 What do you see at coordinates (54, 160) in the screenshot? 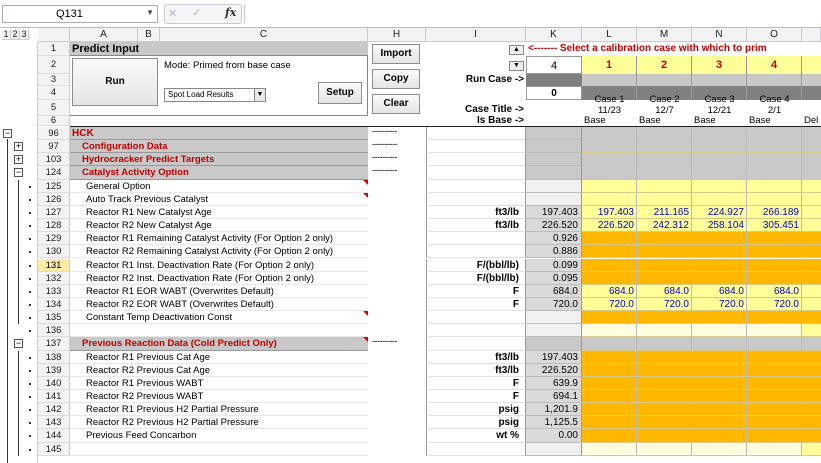
I see `row-header-103: 103` at bounding box center [54, 160].